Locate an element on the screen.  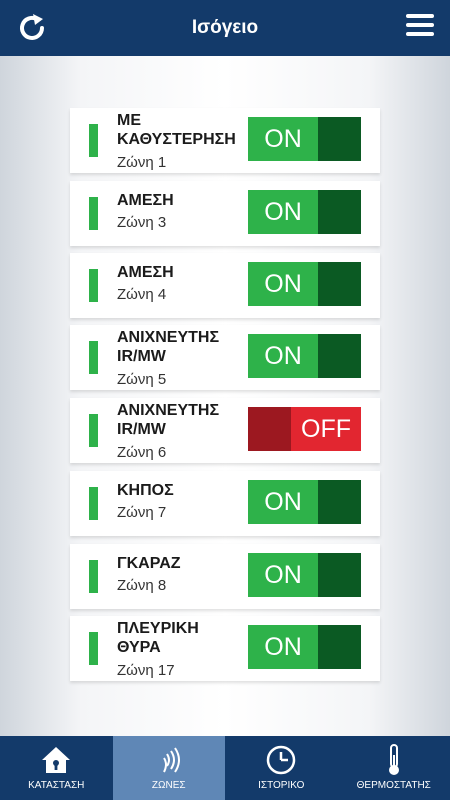
refresh-button is located at coordinates (32, 28).